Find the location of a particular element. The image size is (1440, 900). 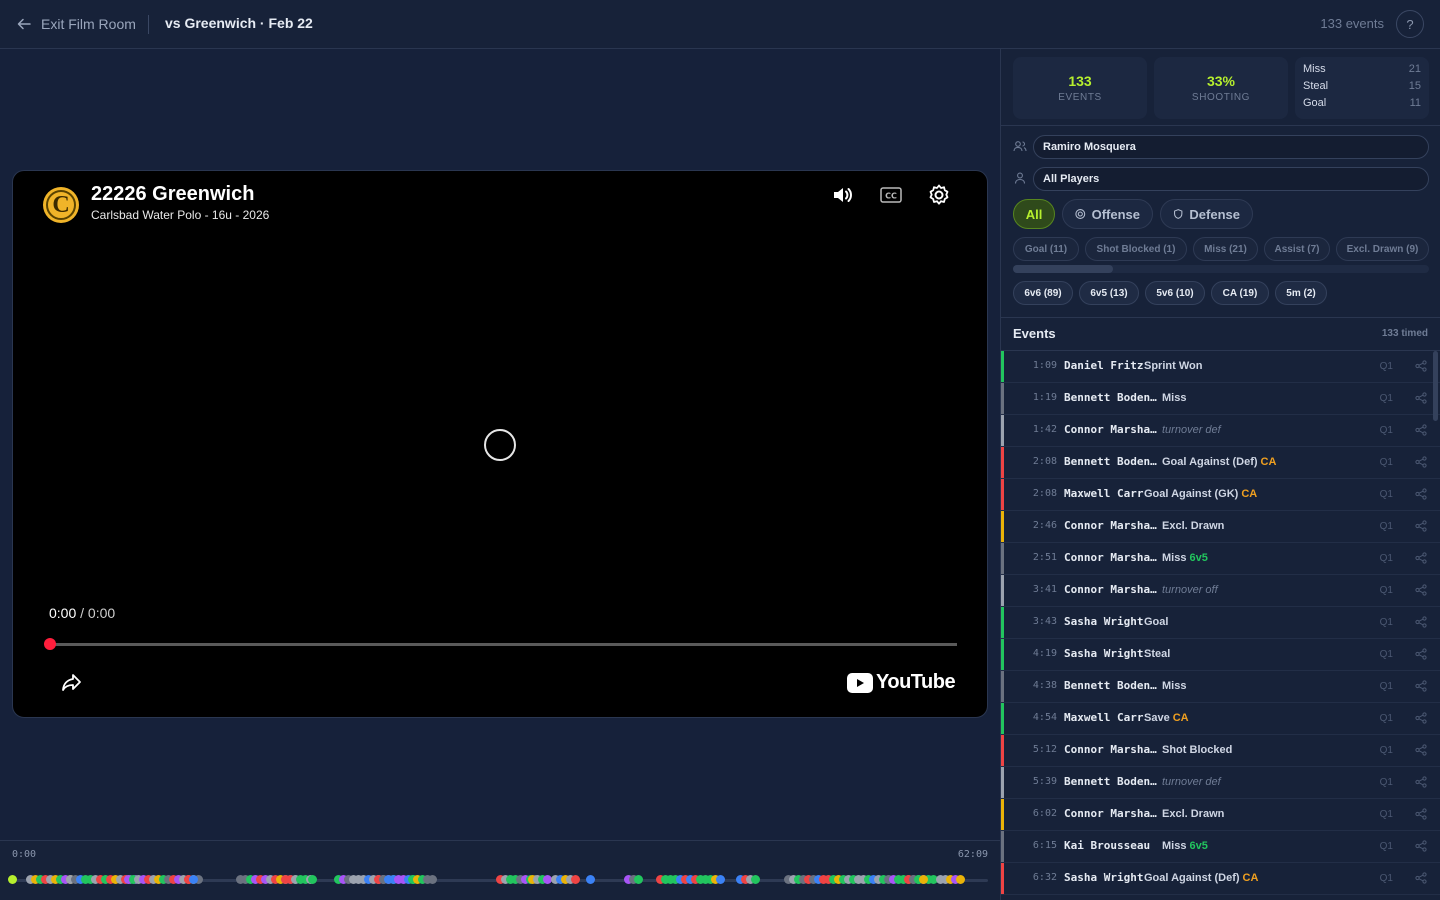

chip-miss: Miss (21) is located at coordinates (1225, 249).